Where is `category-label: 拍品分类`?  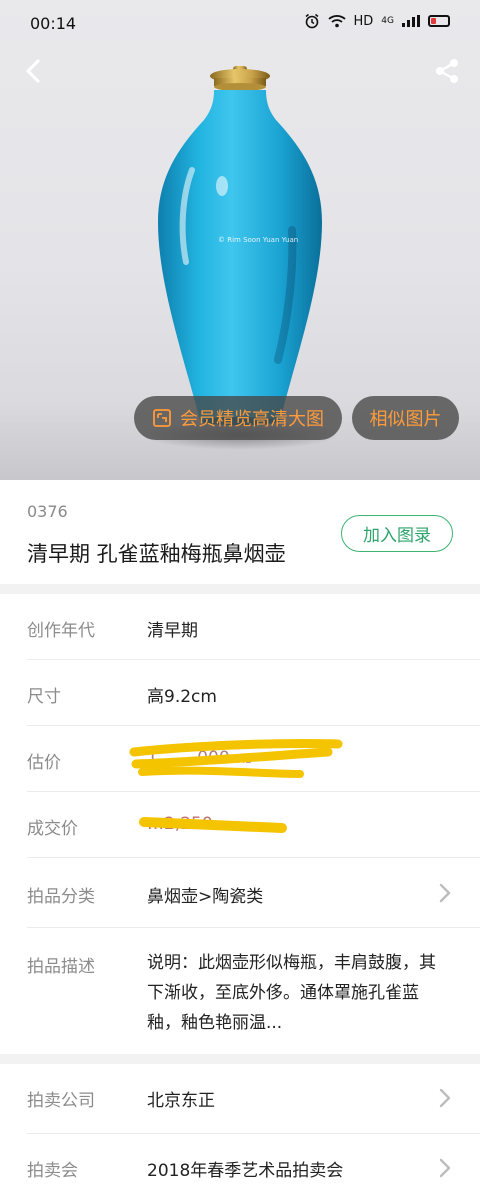
category-label: 拍品分类 is located at coordinates (61, 897).